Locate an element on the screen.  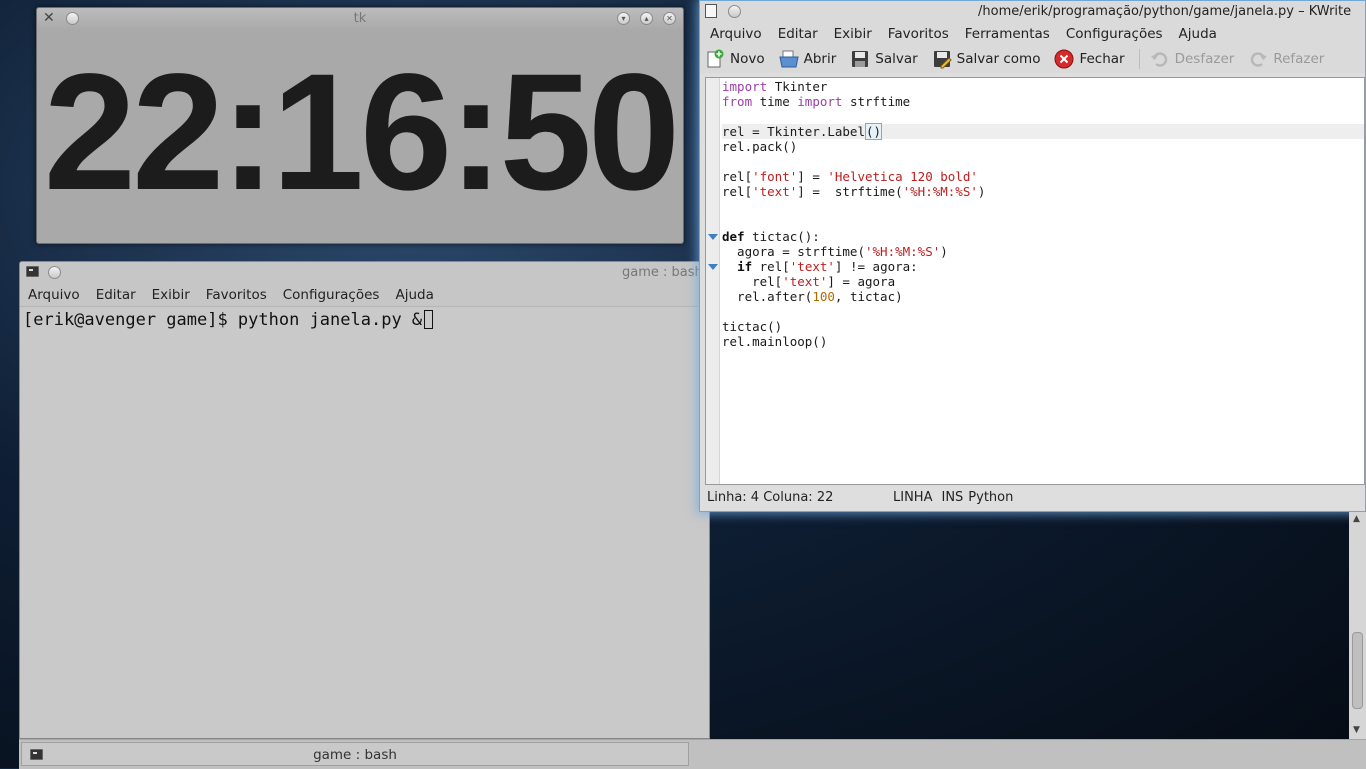
tk-window-title: tk is located at coordinates (360, 18).